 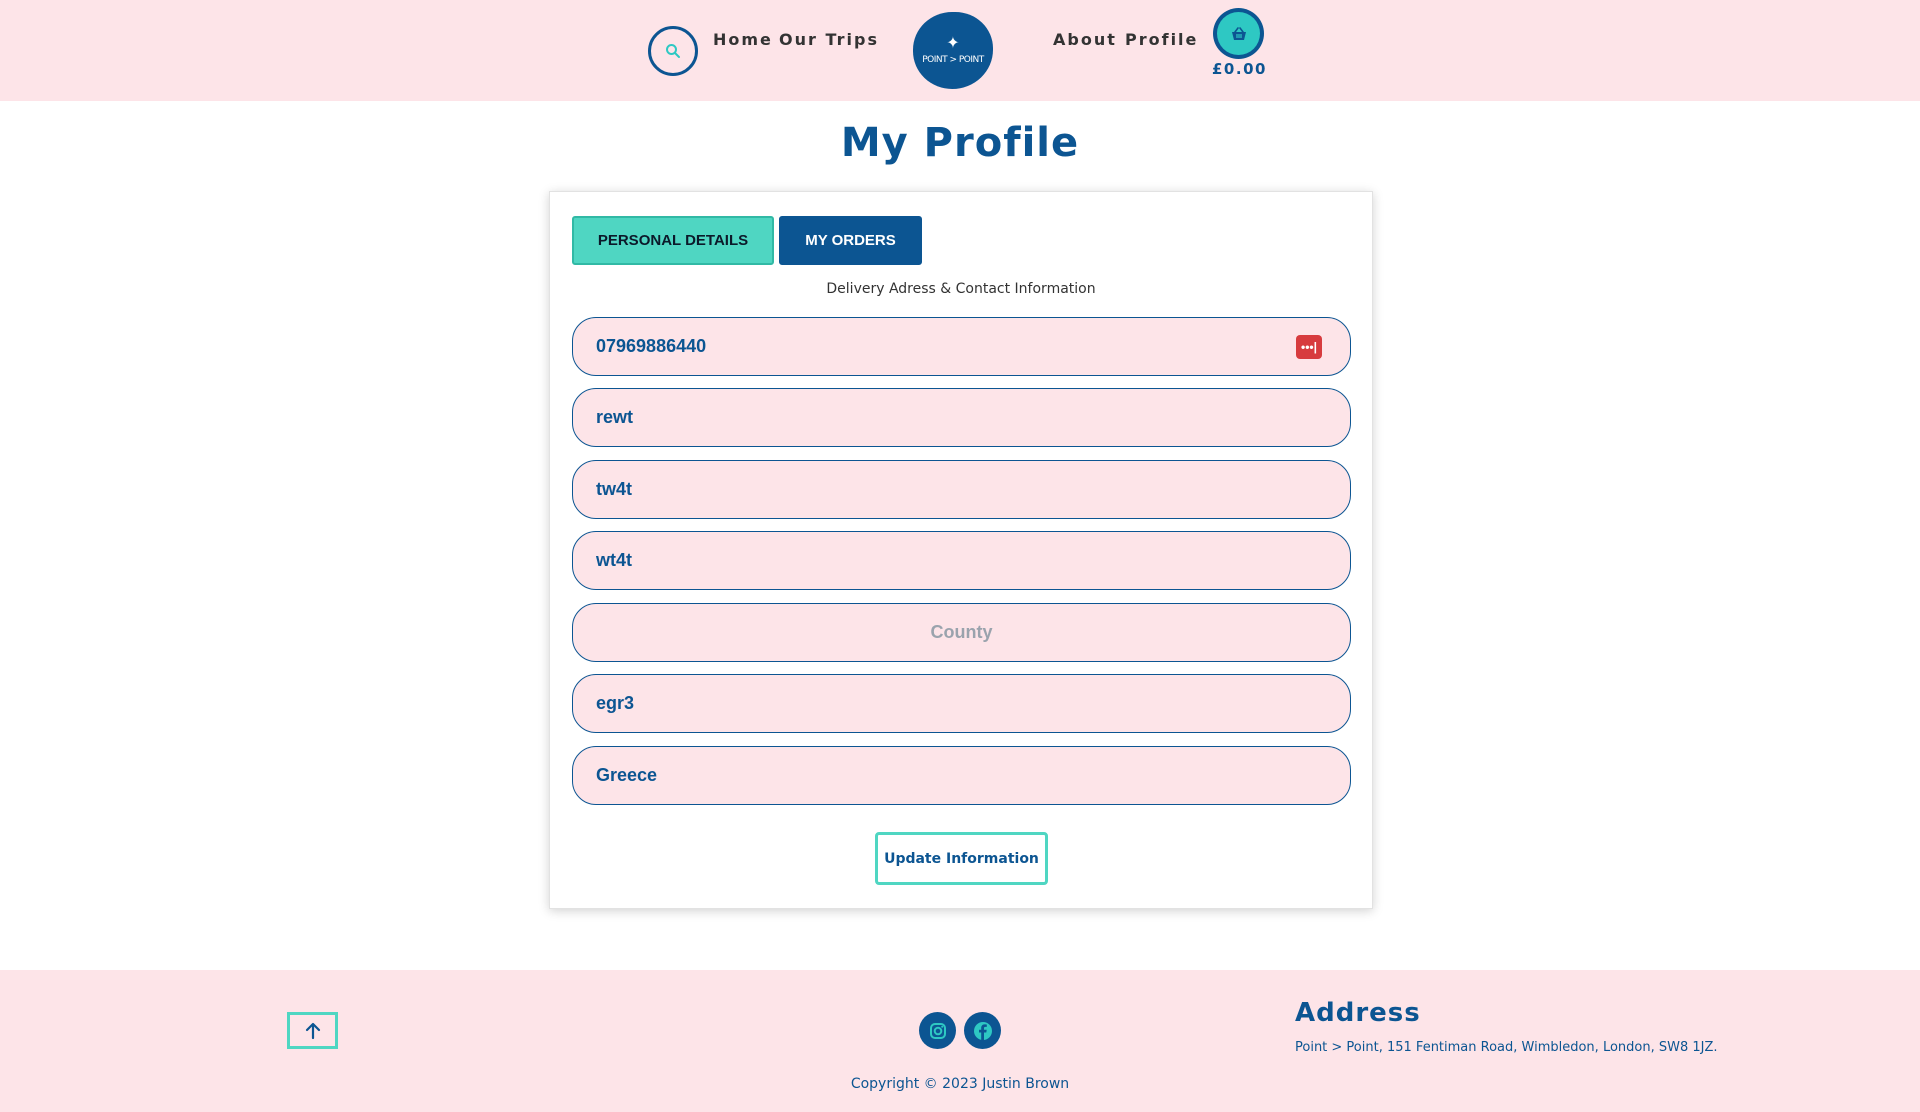 I want to click on tab-my-orders: MY ORDERS, so click(x=850, y=240).